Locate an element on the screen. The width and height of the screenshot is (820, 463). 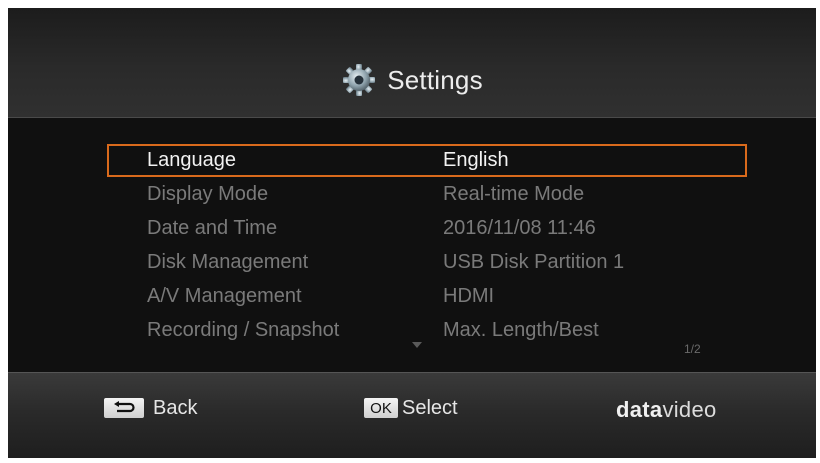
back-key is located at coordinates (124, 408).